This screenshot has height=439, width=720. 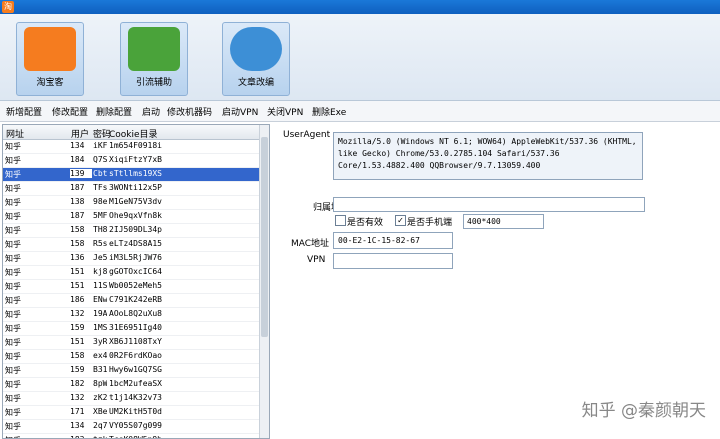 I want to click on vpn-field, so click(x=393, y=261).